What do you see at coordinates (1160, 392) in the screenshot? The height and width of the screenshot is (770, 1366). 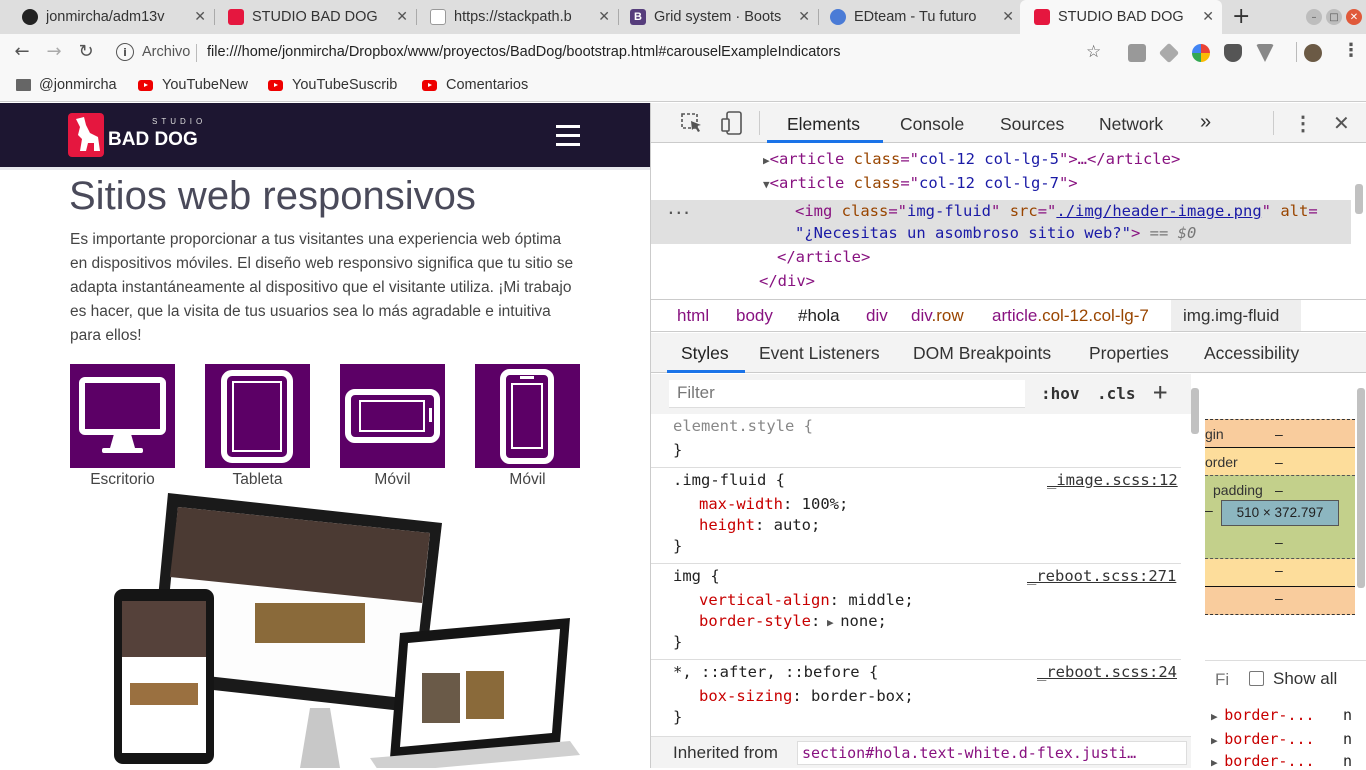 I see `new-style-rule-button: +` at bounding box center [1160, 392].